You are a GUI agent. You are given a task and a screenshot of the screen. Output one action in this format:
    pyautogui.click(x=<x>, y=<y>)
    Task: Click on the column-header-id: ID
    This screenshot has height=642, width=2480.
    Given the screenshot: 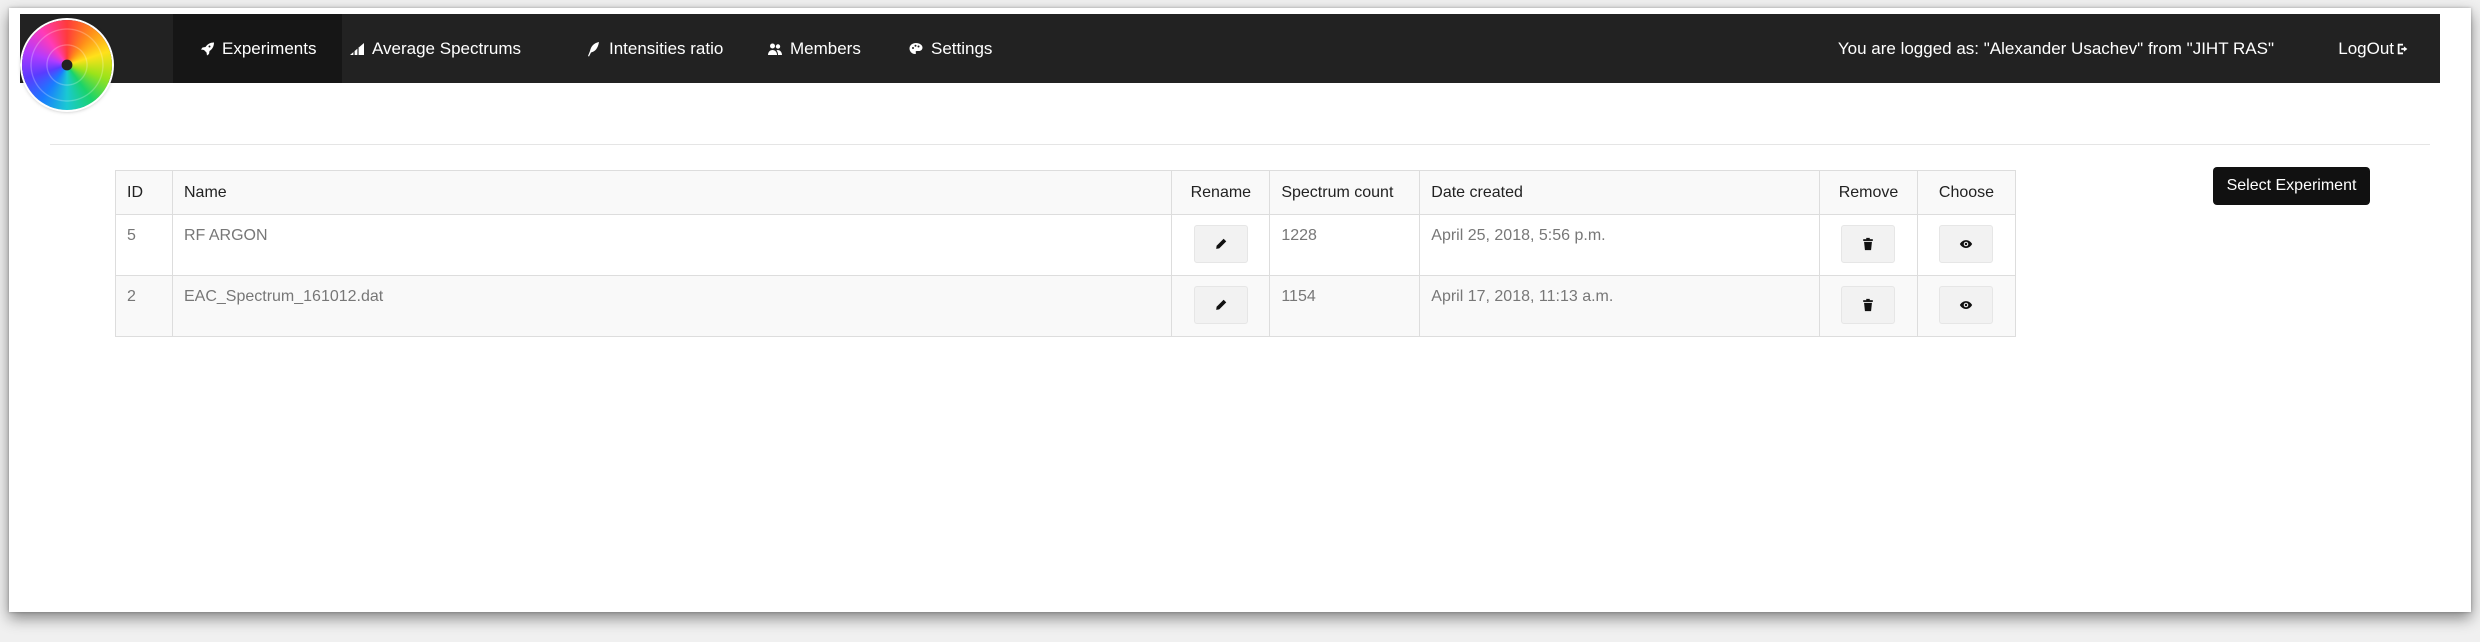 What is the action you would take?
    pyautogui.click(x=144, y=192)
    